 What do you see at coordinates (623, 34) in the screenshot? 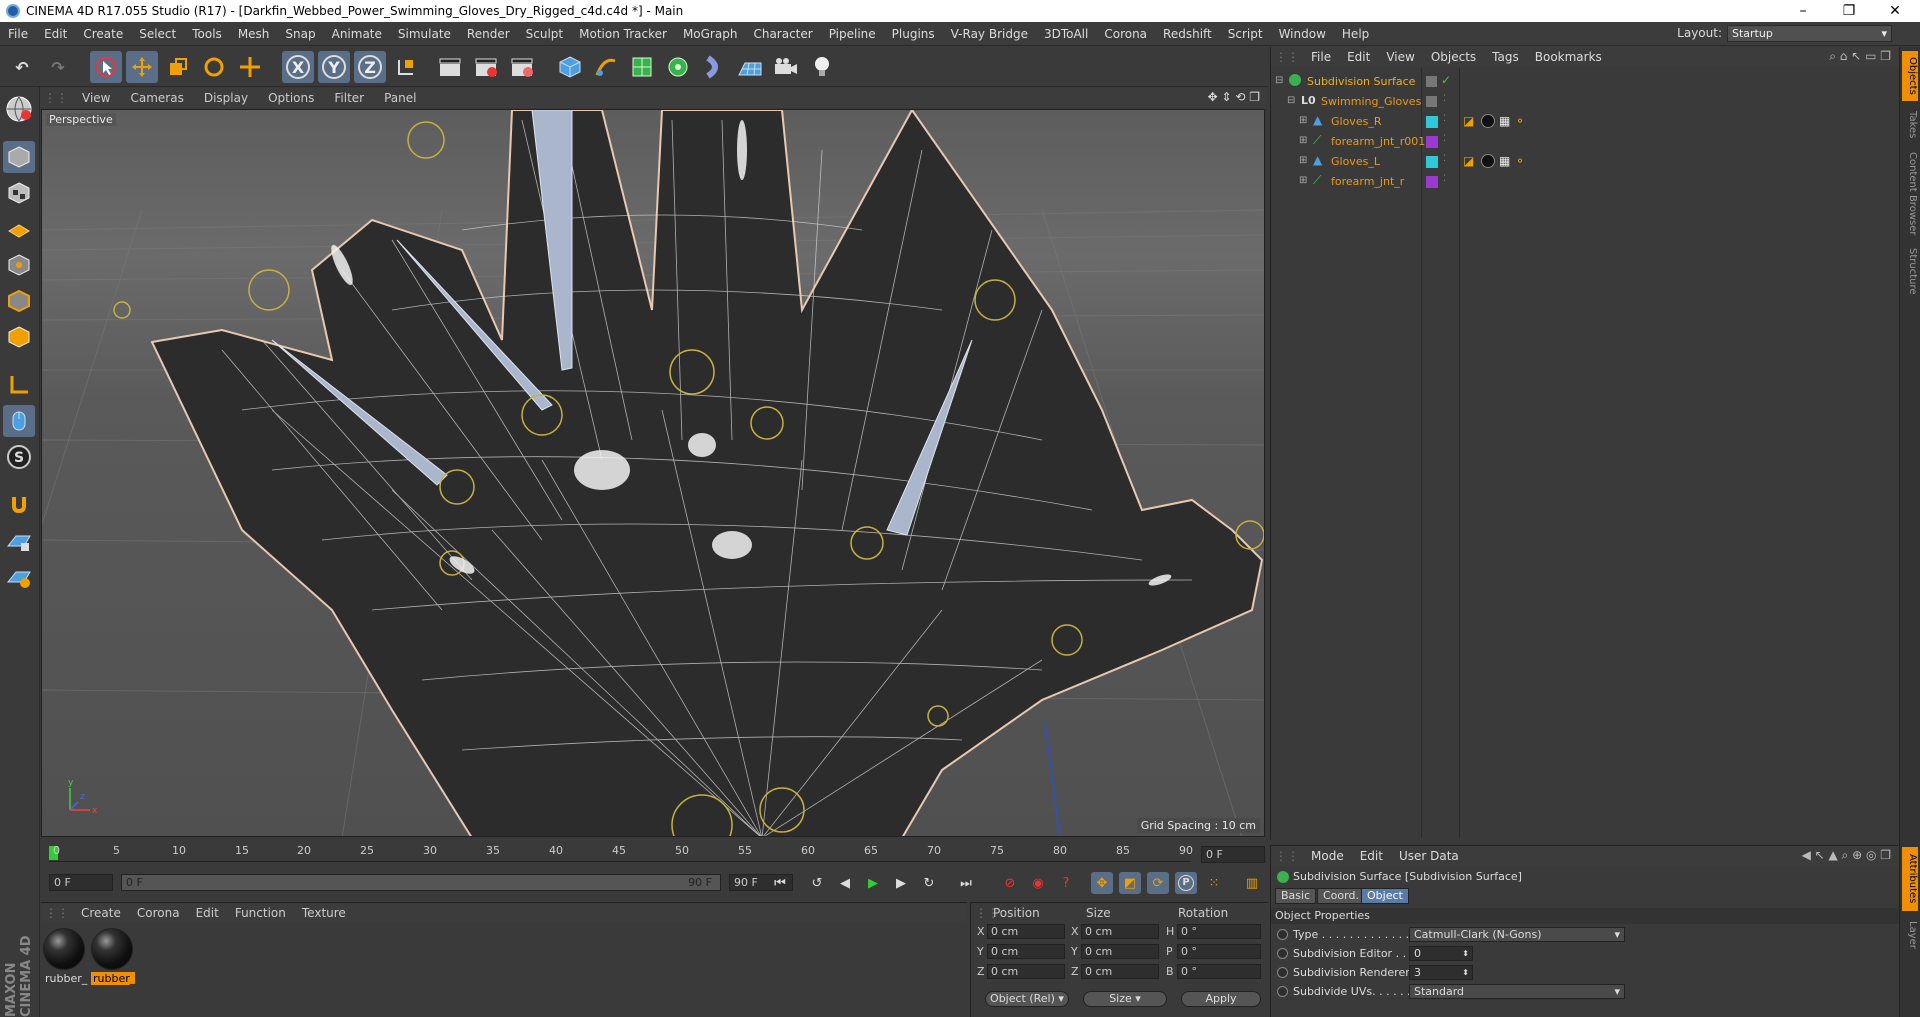
I see `menu-motion-tracker: Motion Tracker` at bounding box center [623, 34].